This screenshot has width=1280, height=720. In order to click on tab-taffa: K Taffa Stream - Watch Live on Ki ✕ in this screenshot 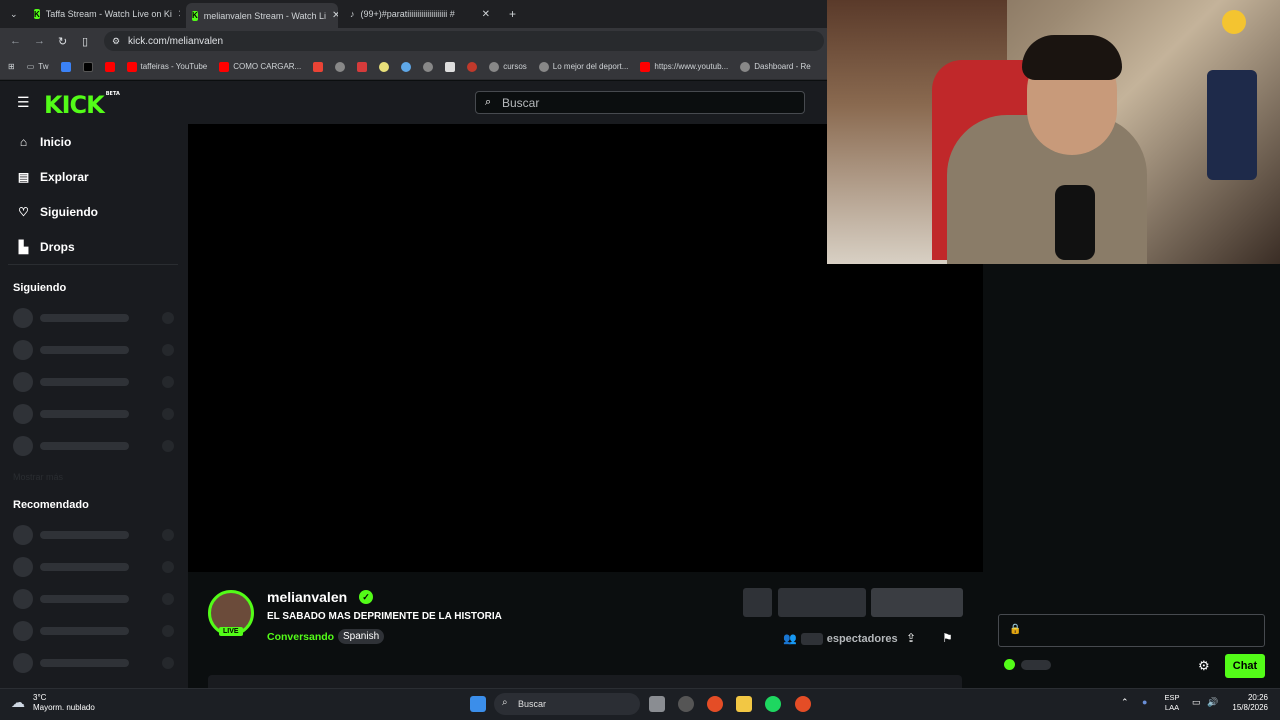, I will do `click(104, 14)`.